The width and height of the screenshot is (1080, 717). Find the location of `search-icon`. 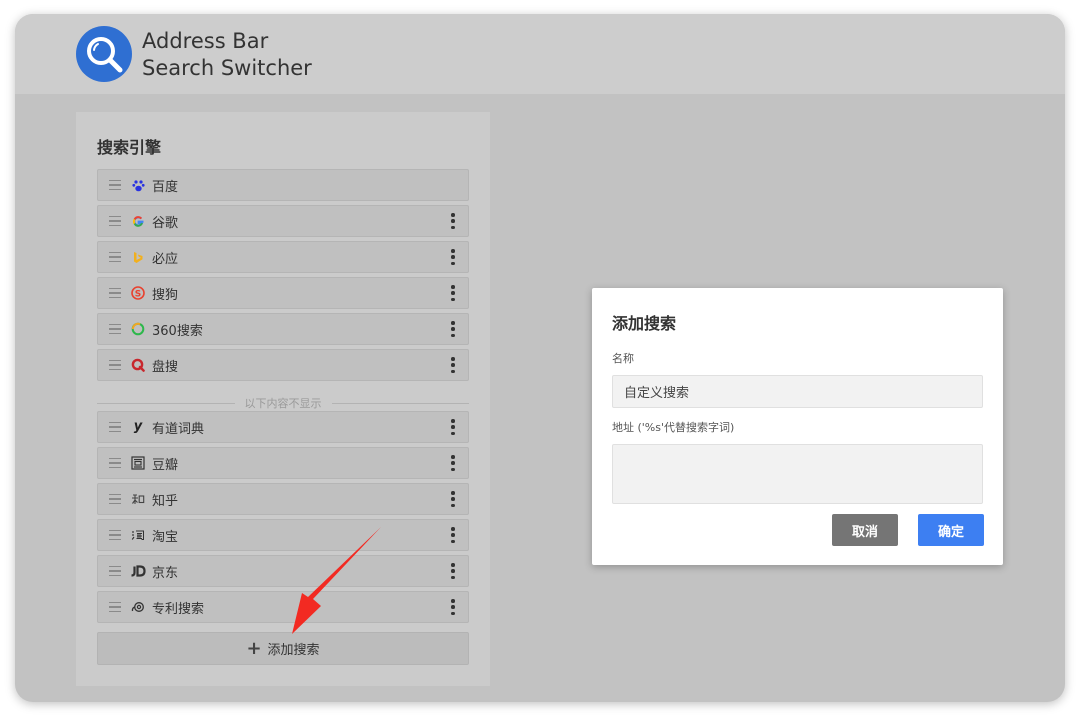

search-icon is located at coordinates (104, 54).